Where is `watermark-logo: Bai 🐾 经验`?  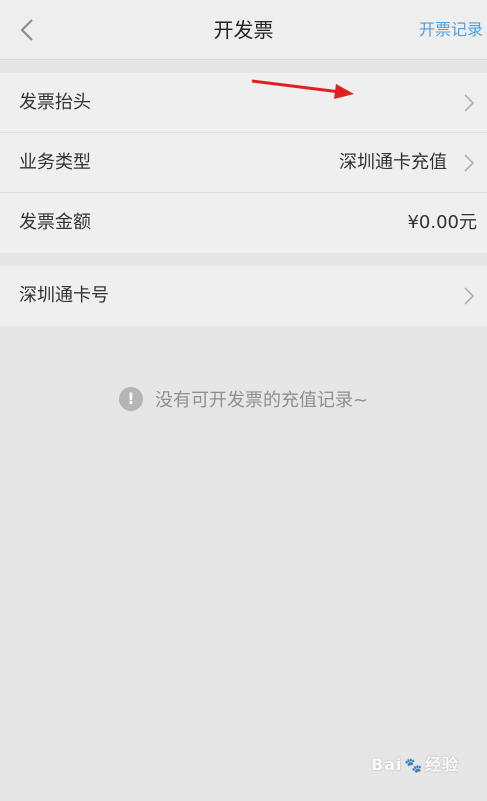
watermark-logo: Bai 🐾 经验 is located at coordinates (415, 763).